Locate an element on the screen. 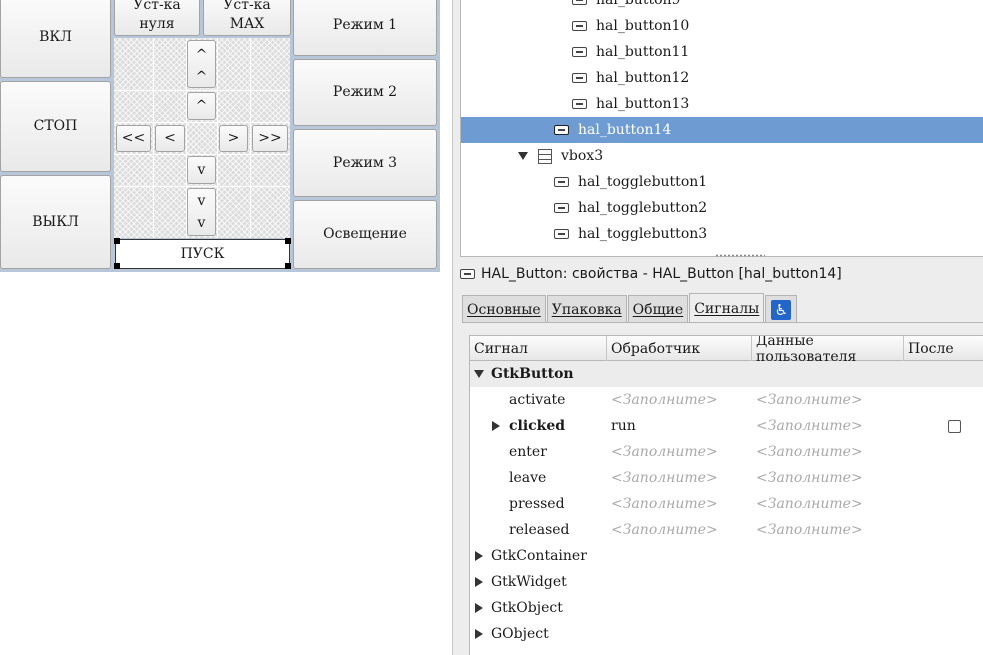 The image size is (983, 655). signal-name: clicked is located at coordinates (537, 426).